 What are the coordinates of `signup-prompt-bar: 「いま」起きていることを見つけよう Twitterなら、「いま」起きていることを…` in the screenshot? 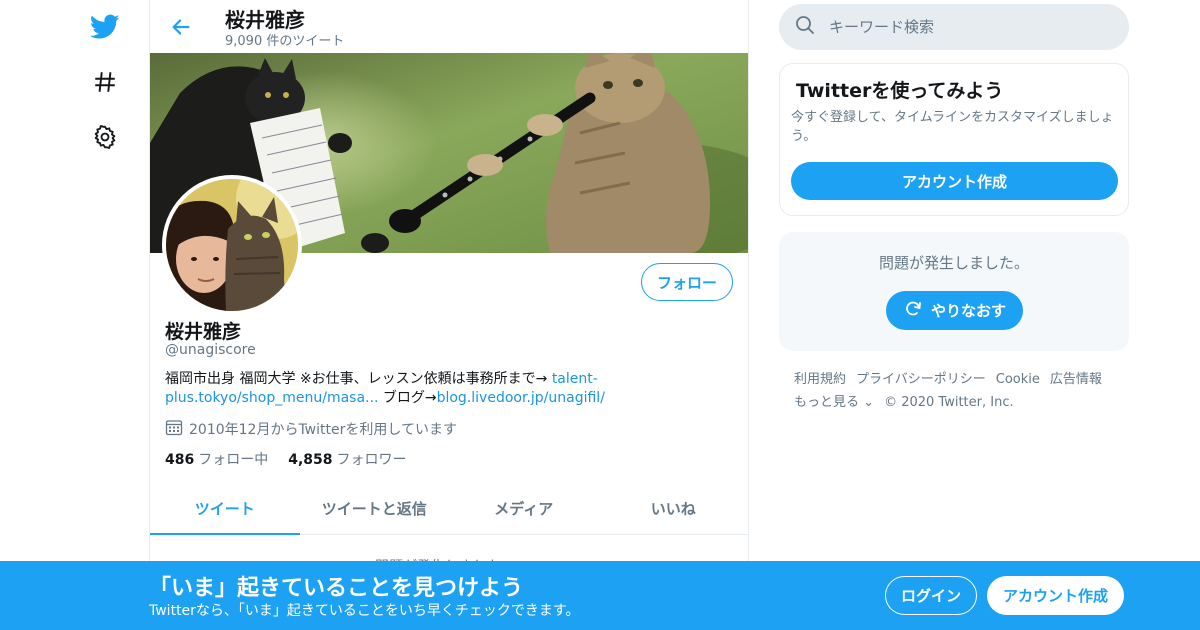 It's located at (600, 595).